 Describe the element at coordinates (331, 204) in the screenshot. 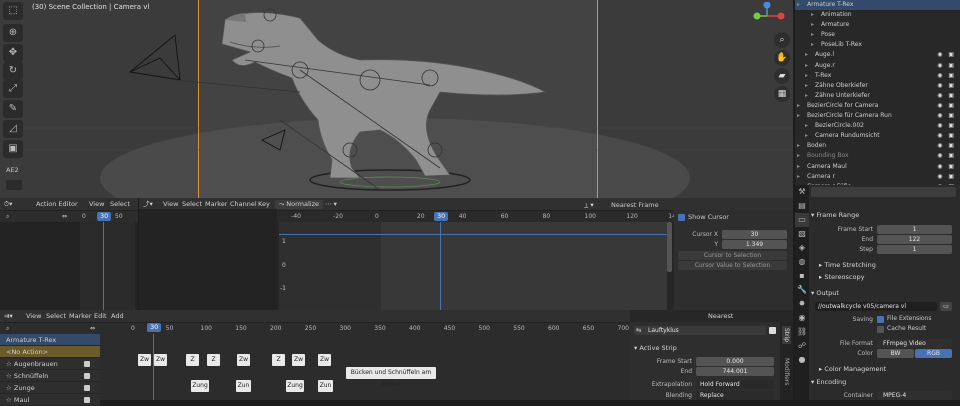

I see `filter-icon: ⋯ ▾` at that location.